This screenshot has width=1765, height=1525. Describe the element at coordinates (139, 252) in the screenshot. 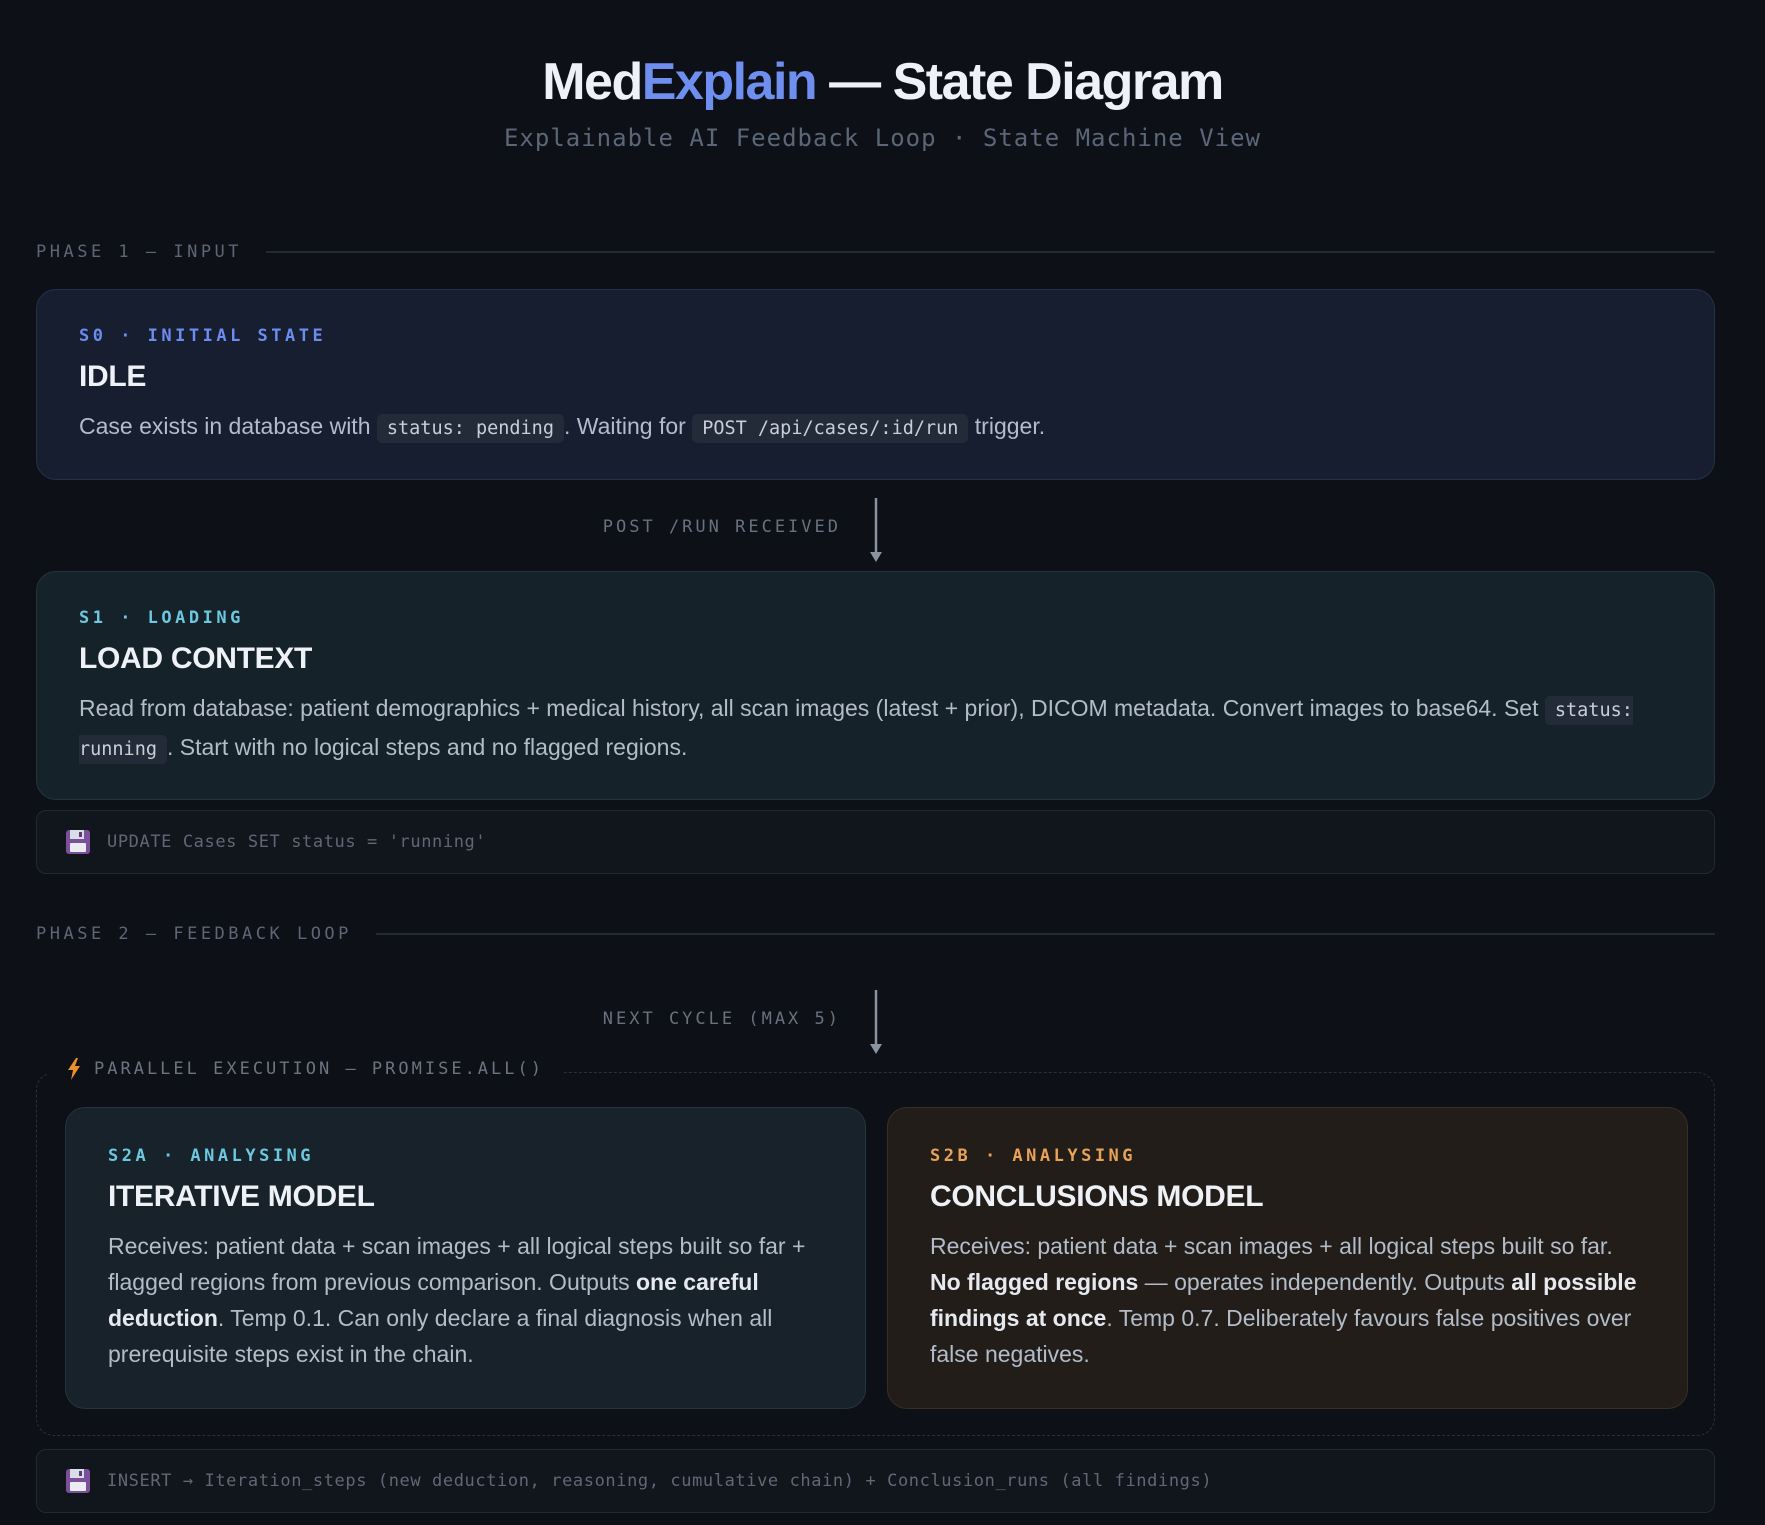

I see `phase-1-label: PHASE 1 — INPUT` at that location.